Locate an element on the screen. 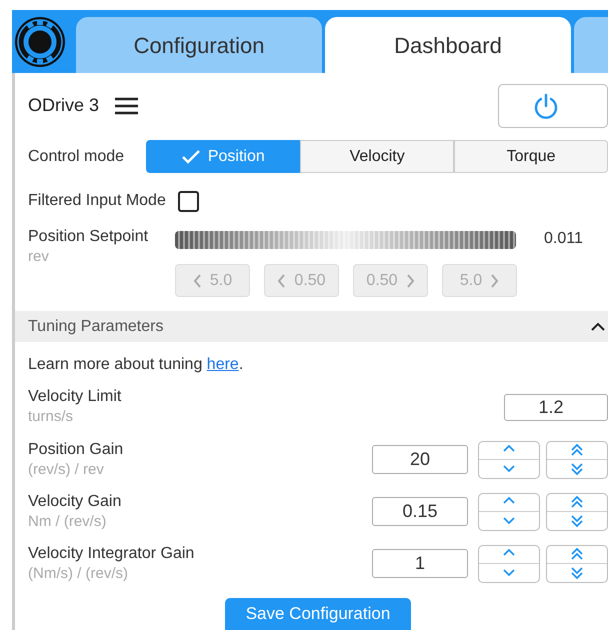  field-label: Position Setpoint is located at coordinates (89, 237).